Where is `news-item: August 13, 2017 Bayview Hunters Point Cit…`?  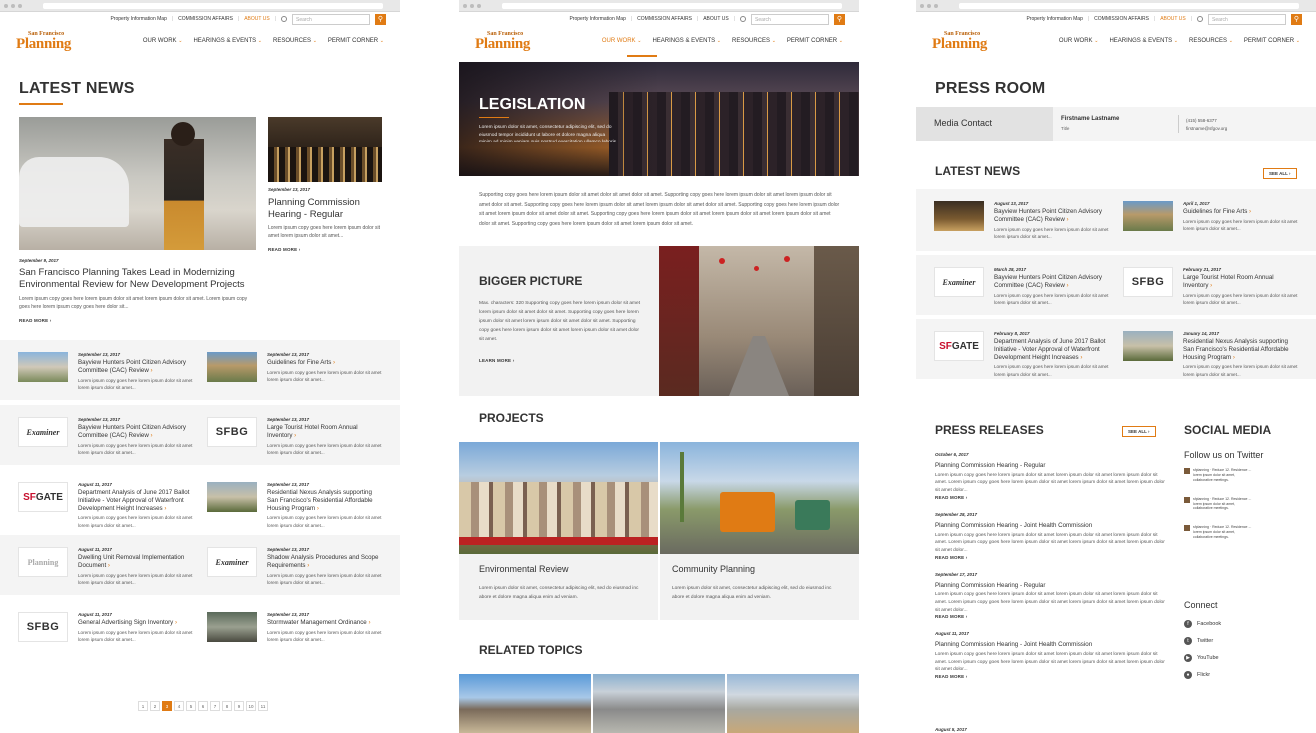
news-item: August 13, 2017 Bayview Hunters Point Cit… is located at coordinates (1021, 220).